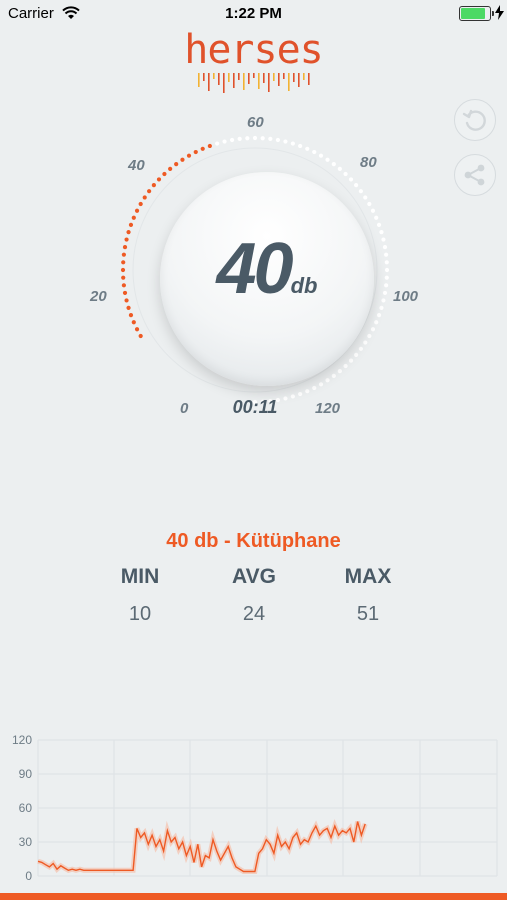 This screenshot has width=507, height=900. What do you see at coordinates (368, 576) in the screenshot?
I see `max-label: MAX` at bounding box center [368, 576].